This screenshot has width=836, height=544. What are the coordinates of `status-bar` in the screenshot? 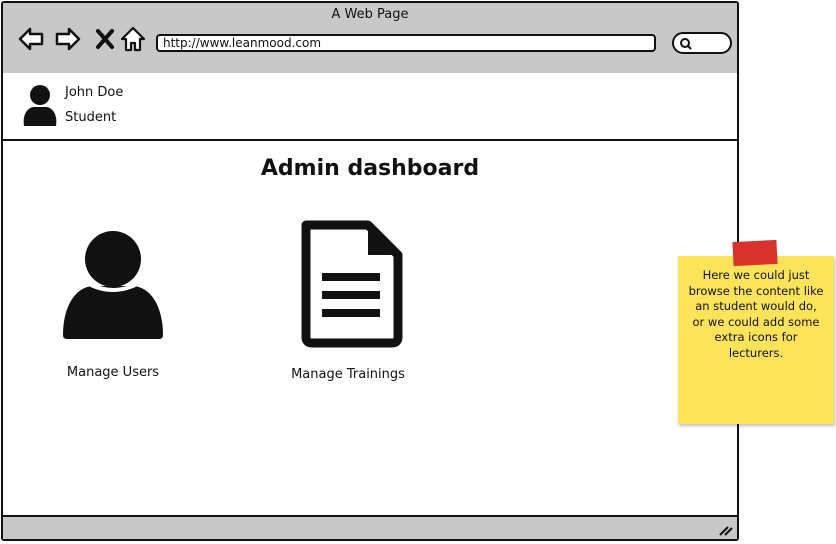 It's located at (370, 527).